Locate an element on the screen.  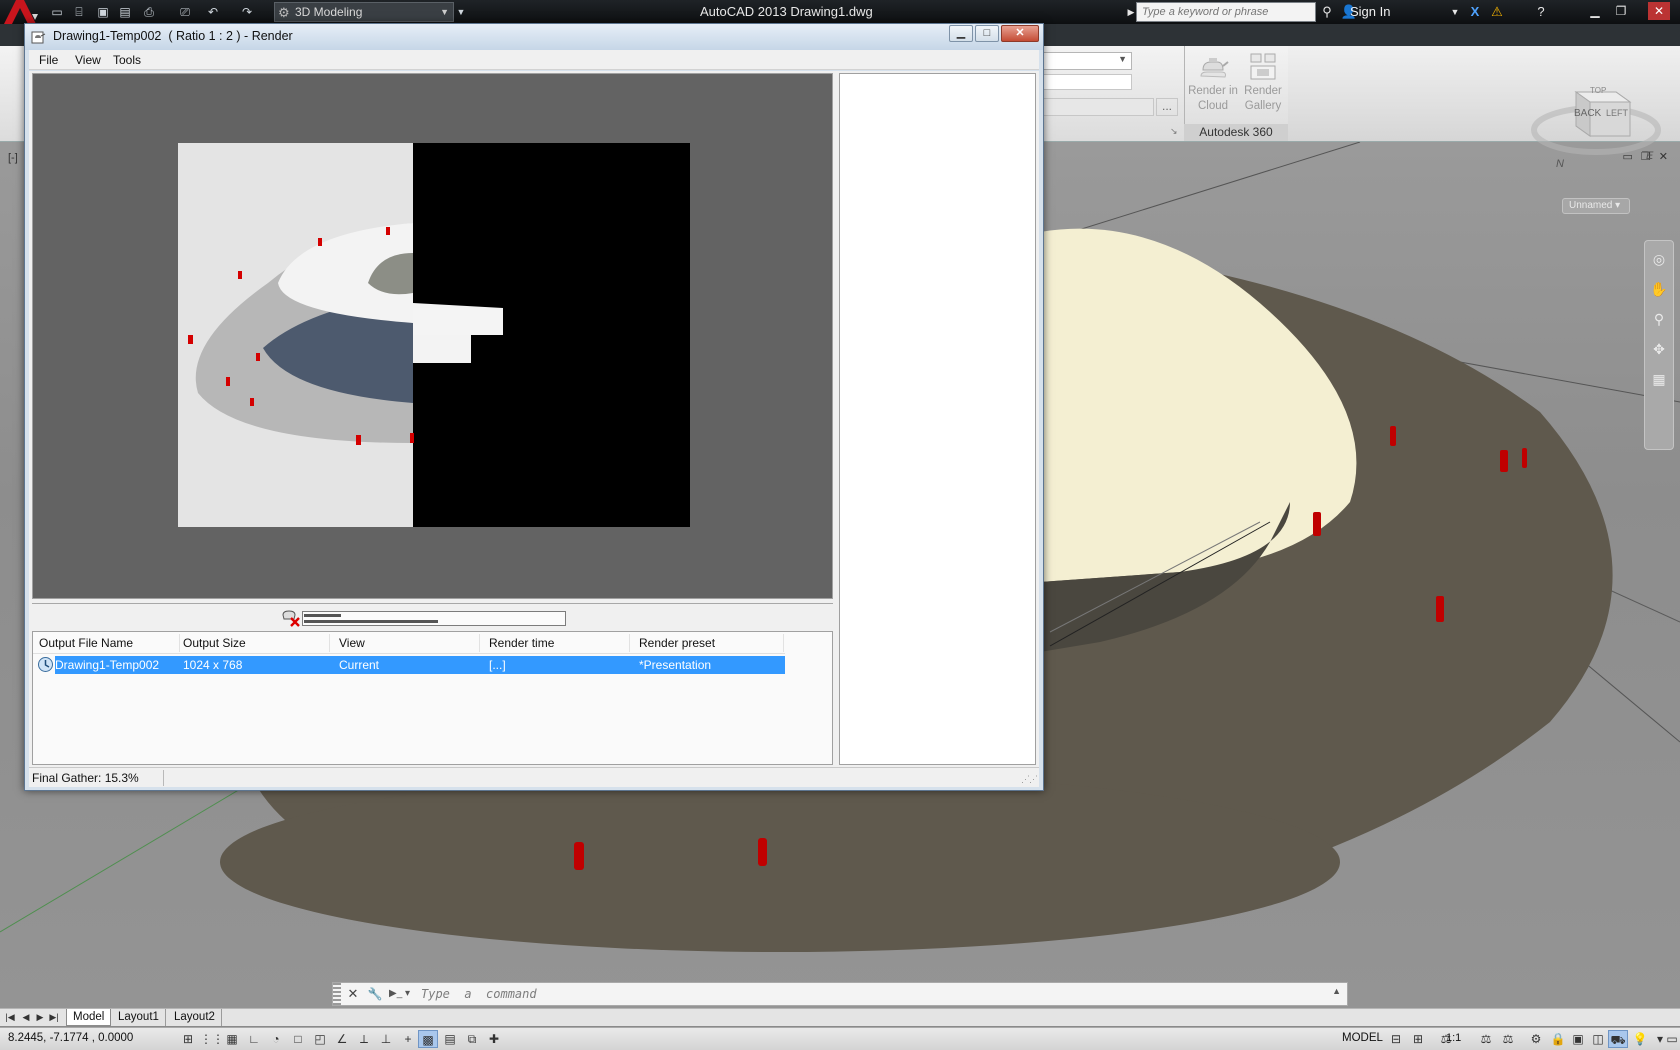
snap-mode-icon: ⋮⋮ is located at coordinates (212, 1039).